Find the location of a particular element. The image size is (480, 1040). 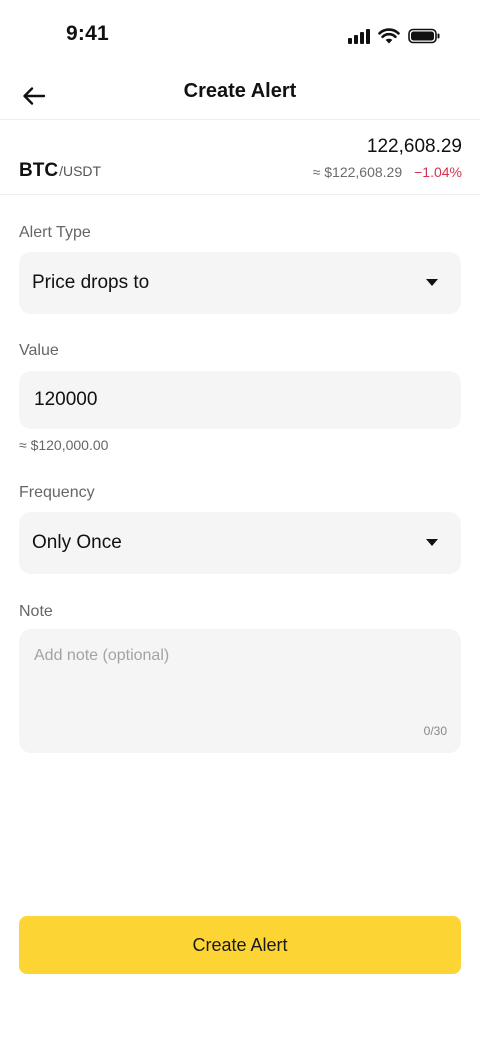

status-bar: 9:41 is located at coordinates (240, 35).